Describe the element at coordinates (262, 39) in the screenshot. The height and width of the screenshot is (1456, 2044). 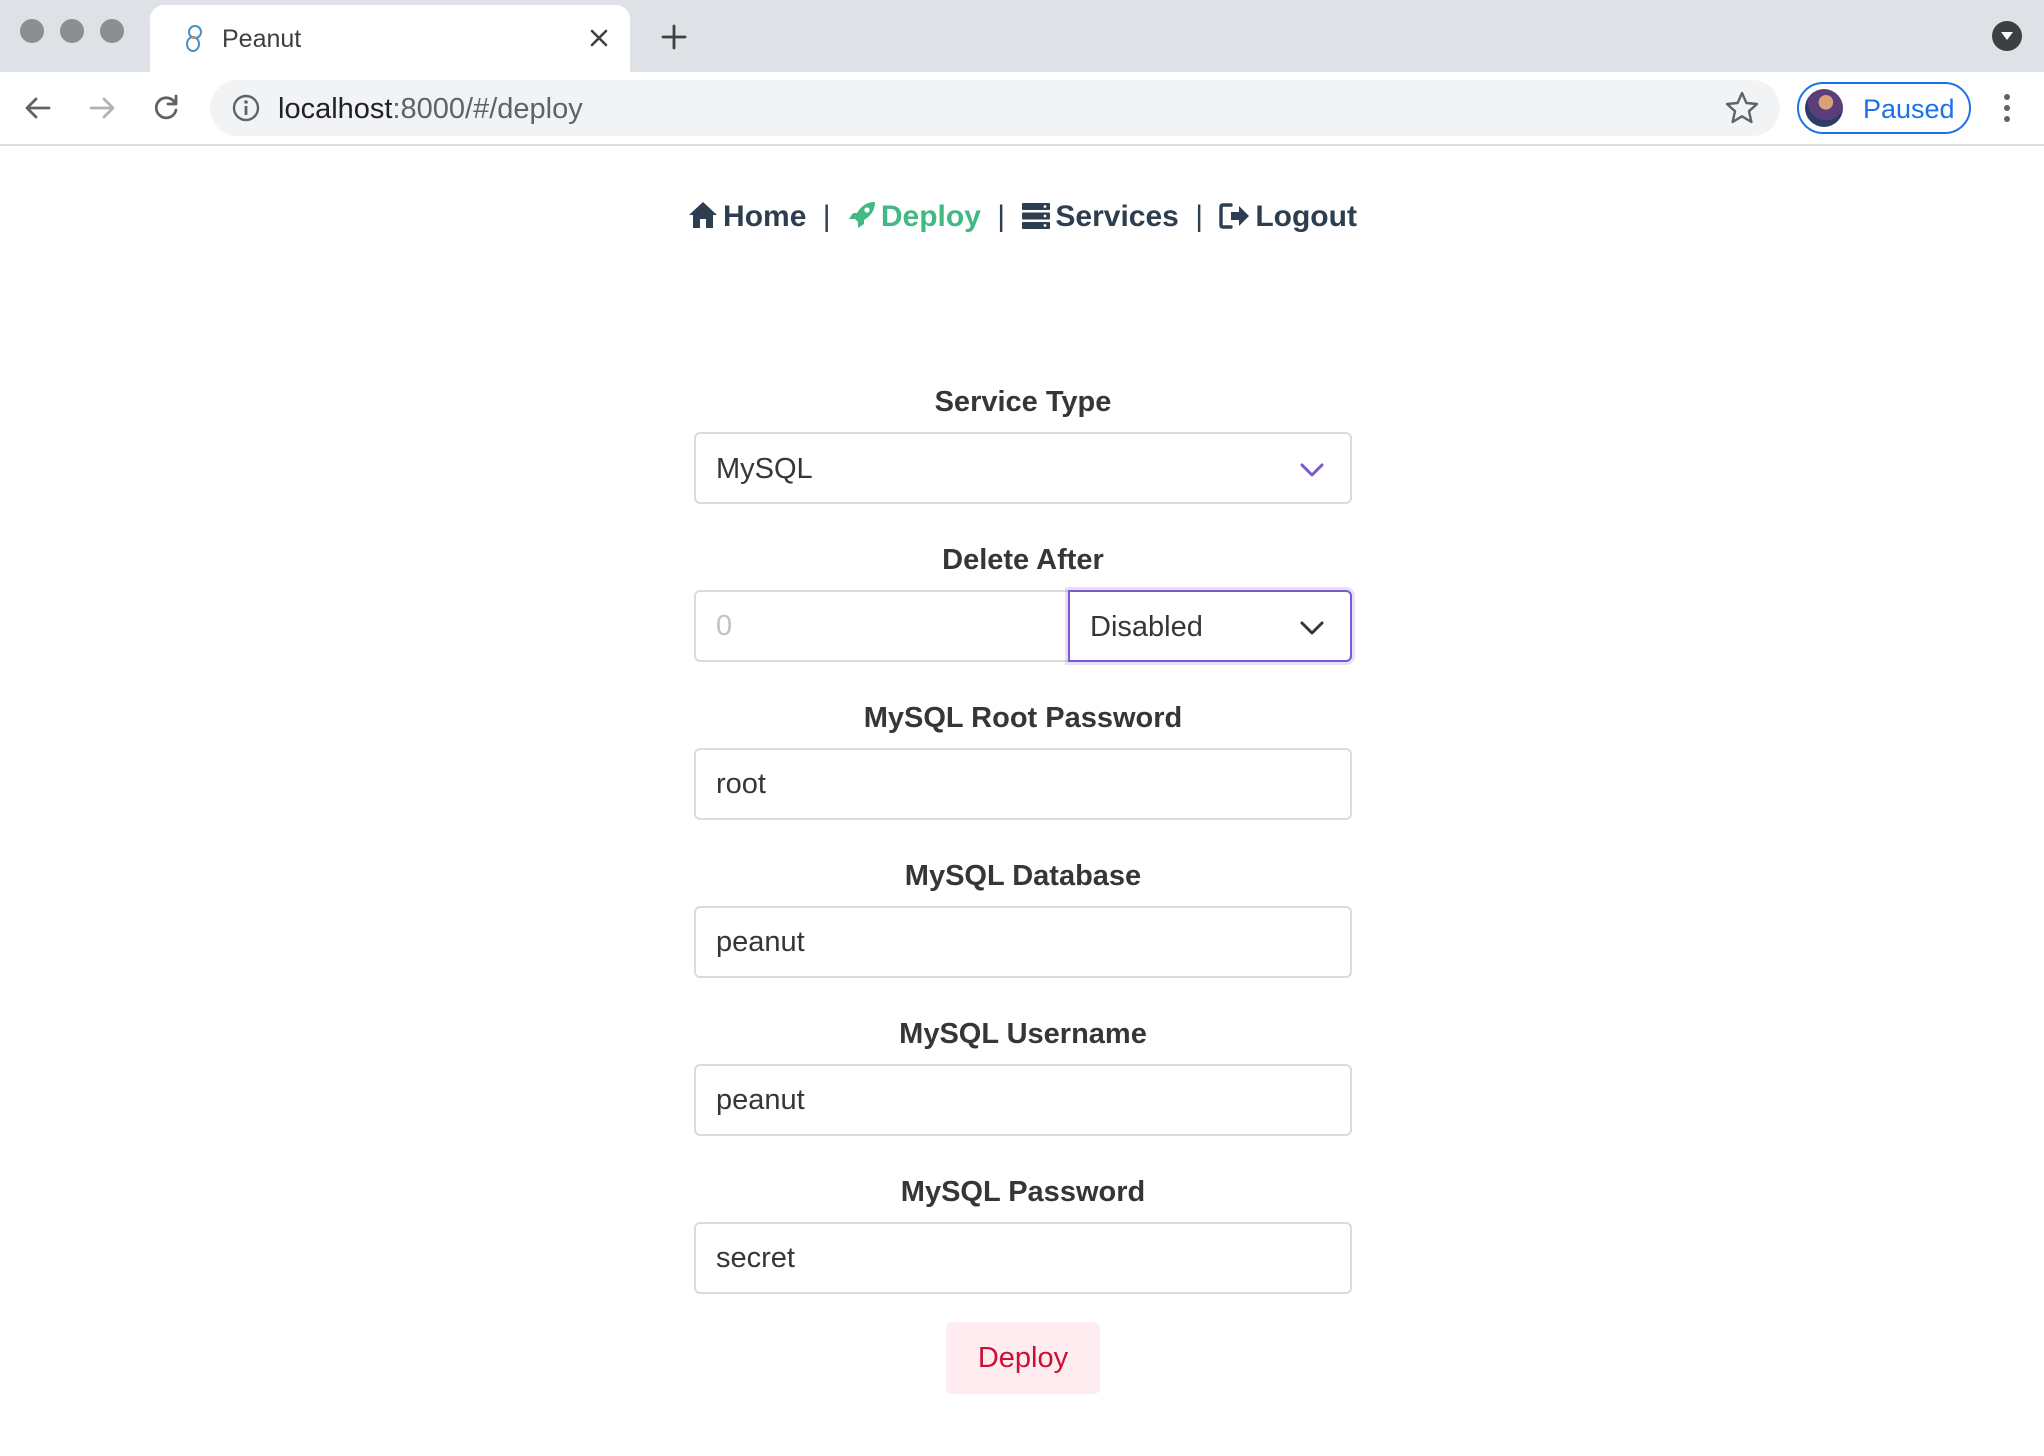
I see `tab-title: Peanut` at that location.